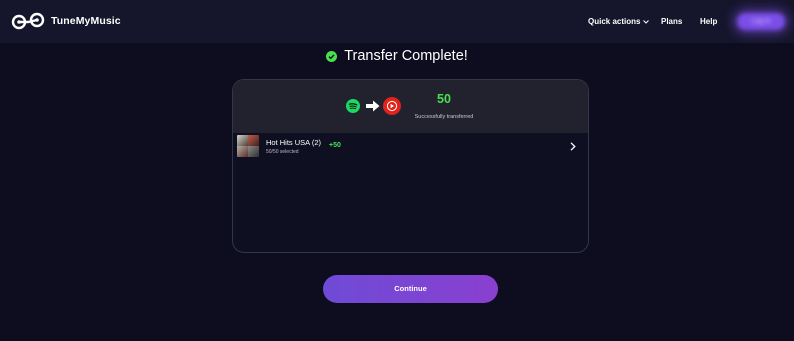 Image resolution: width=794 pixels, height=341 pixels. Describe the element at coordinates (248, 146) in the screenshot. I see `playlist-cover-image` at that location.